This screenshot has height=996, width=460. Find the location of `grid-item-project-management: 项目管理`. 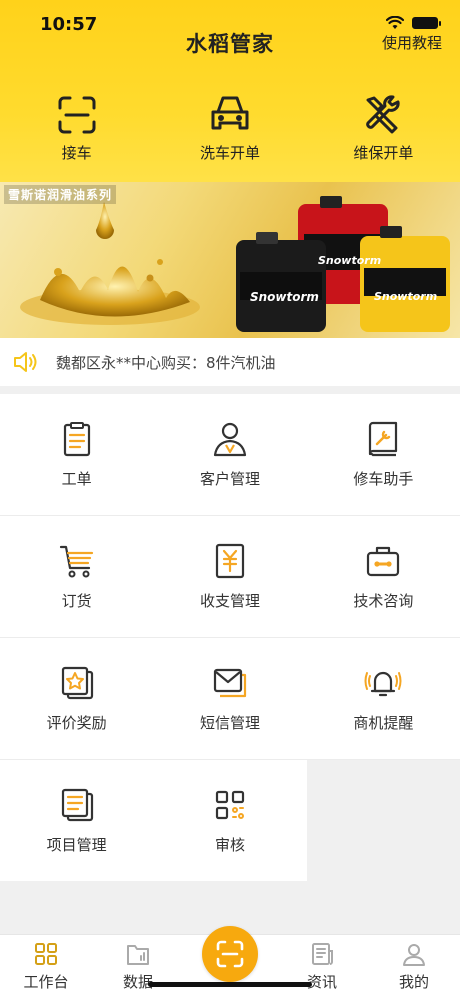

grid-item-project-management: 项目管理 is located at coordinates (77, 820).